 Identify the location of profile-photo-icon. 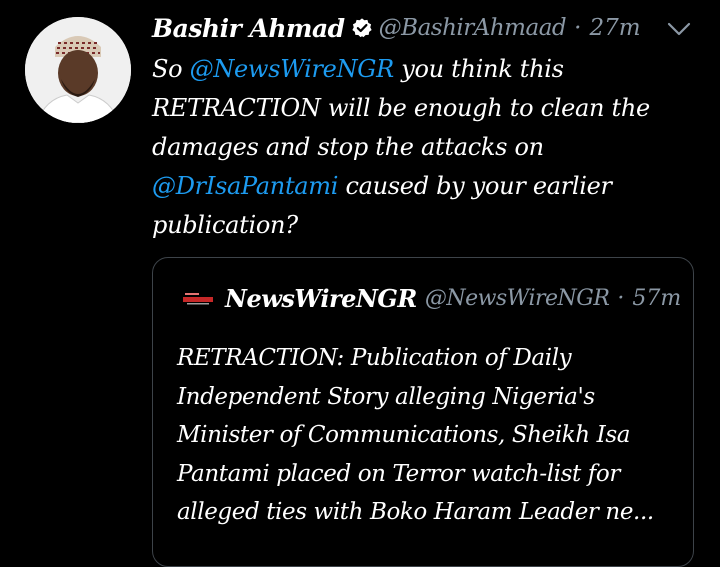
(78, 70).